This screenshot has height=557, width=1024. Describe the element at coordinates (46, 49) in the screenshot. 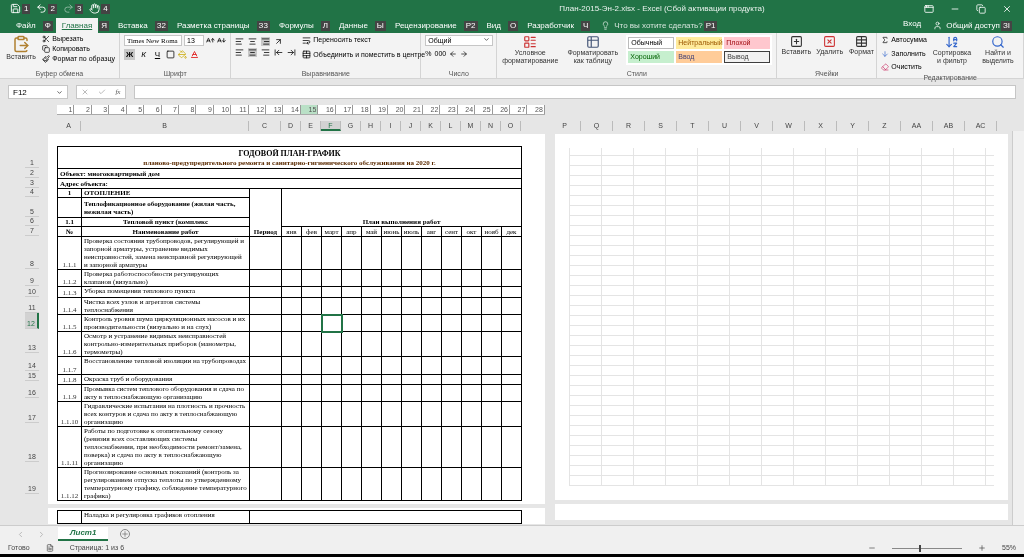

I see `copy-icon` at that location.